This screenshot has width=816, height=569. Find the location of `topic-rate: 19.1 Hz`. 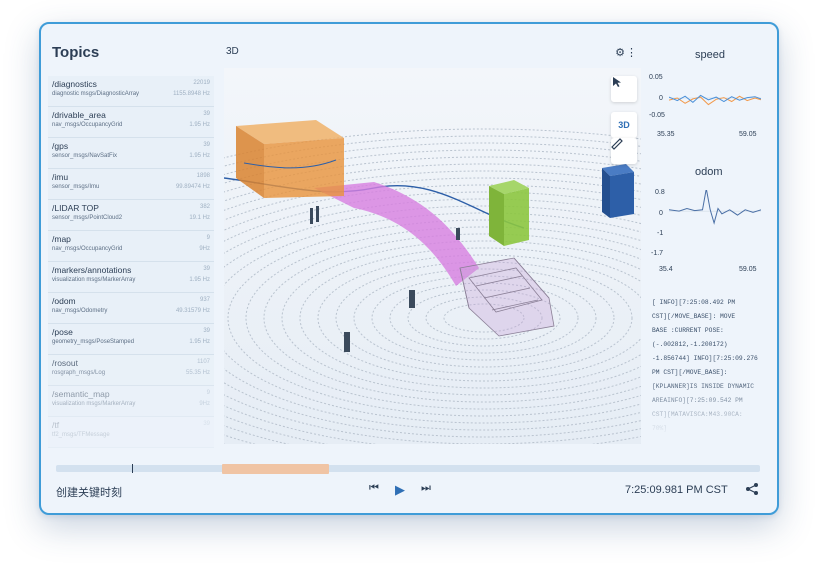

topic-rate: 19.1 Hz is located at coordinates (199, 218).